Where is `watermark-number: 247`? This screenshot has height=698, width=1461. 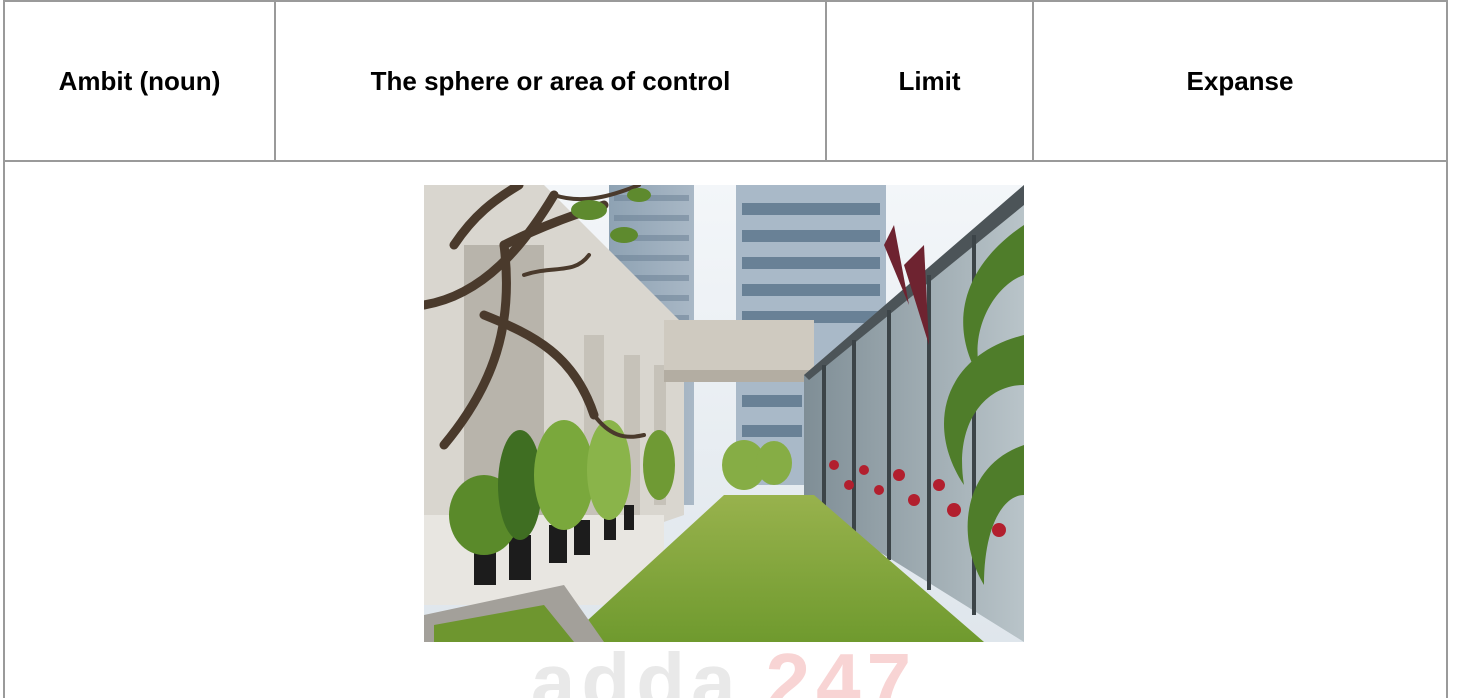
watermark-number: 247 is located at coordinates (841, 667).